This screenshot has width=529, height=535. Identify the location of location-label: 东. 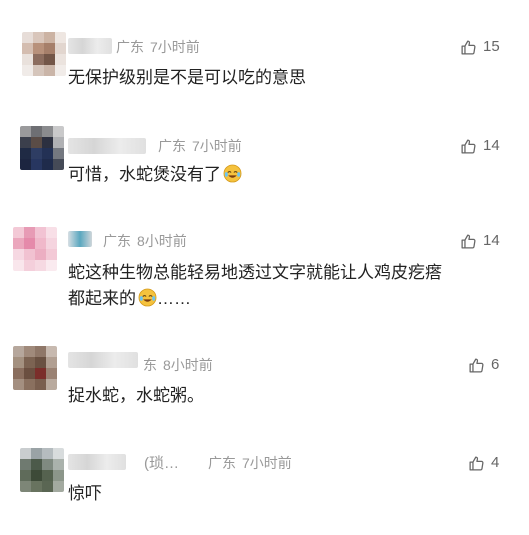
(150, 365).